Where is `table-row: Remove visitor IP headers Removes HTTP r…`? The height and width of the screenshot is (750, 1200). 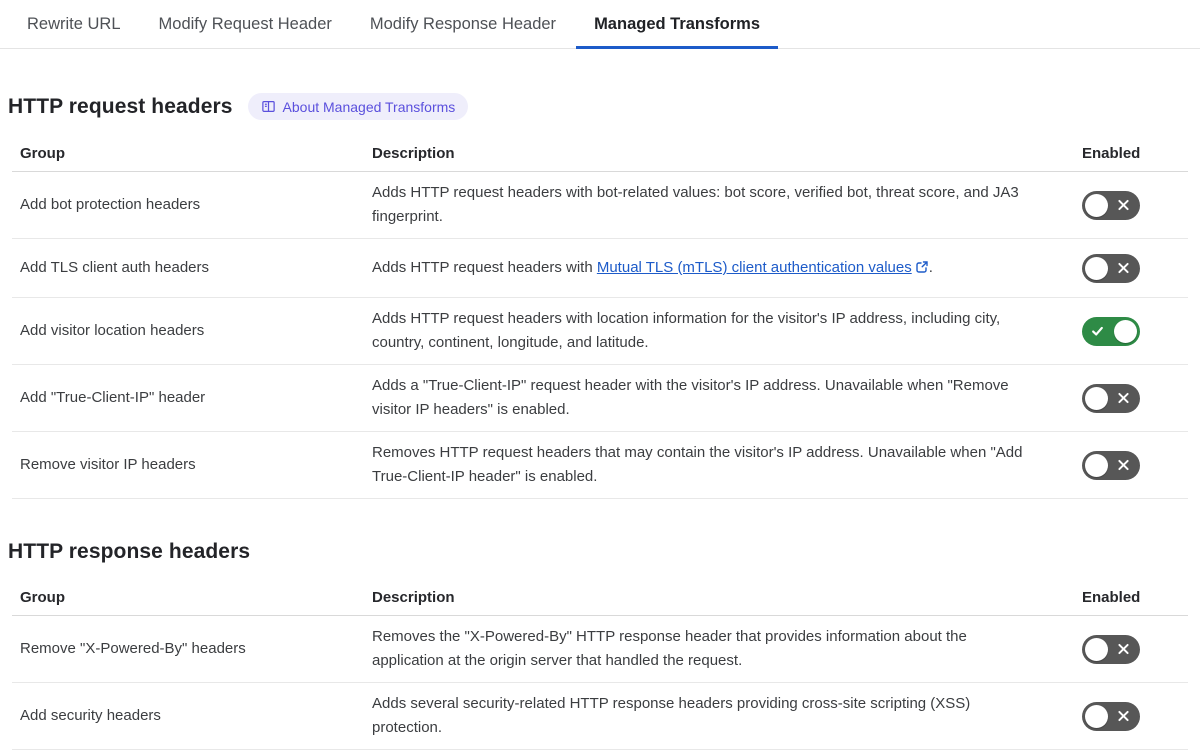 table-row: Remove visitor IP headers Removes HTTP r… is located at coordinates (600, 465).